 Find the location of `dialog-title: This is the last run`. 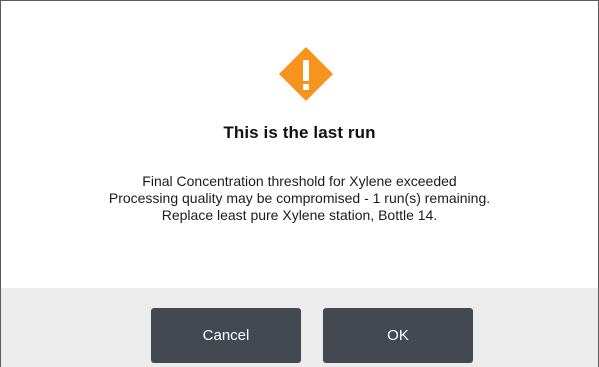

dialog-title: This is the last run is located at coordinates (299, 132).